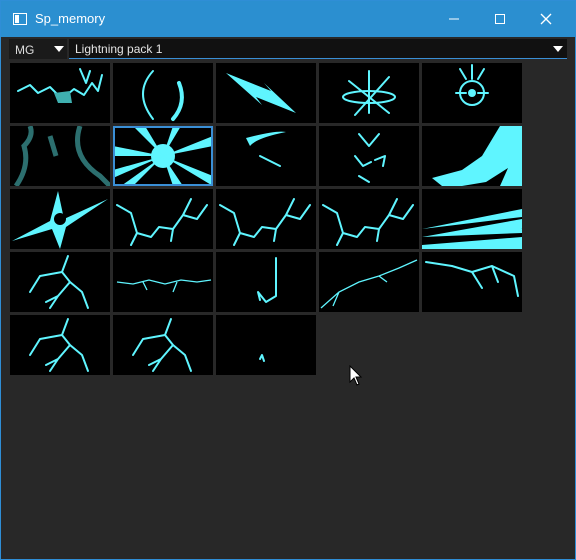 The width and height of the screenshot is (576, 560). Describe the element at coordinates (60, 85) in the screenshot. I see `splash-lightning-icon` at that location.